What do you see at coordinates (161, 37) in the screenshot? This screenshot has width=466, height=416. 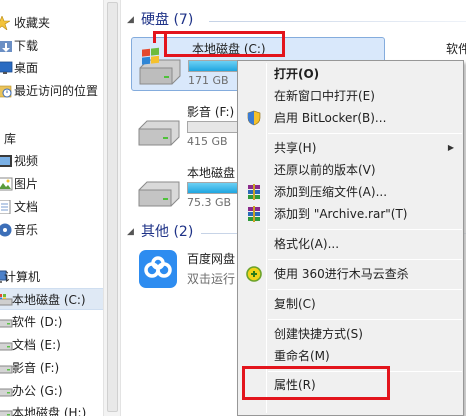 I see `annotation-box-corner` at bounding box center [161, 37].